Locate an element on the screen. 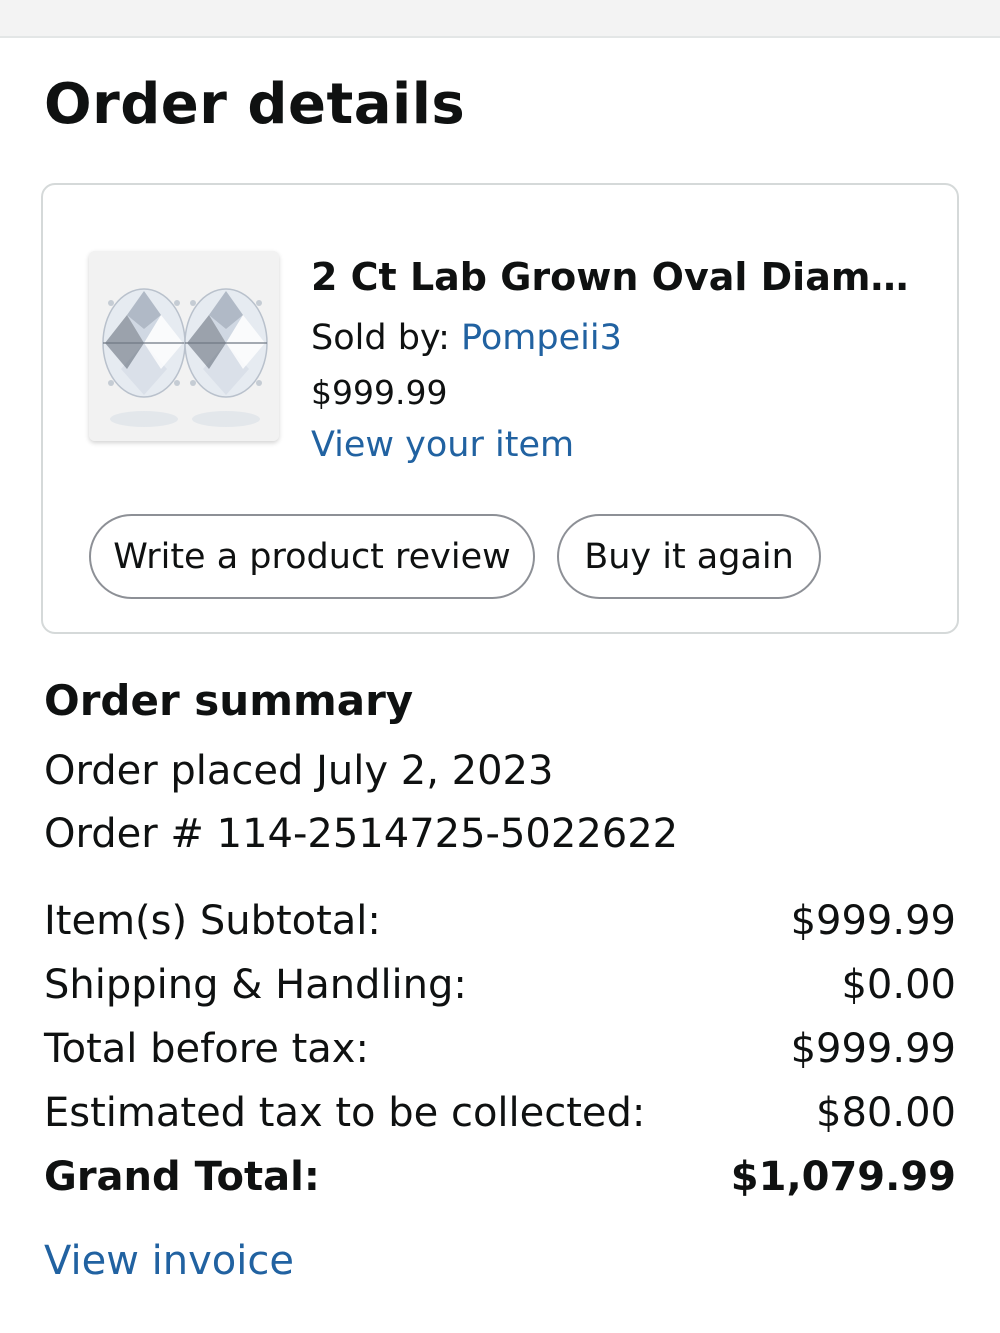  seller-link: Pompeii3 is located at coordinates (541, 338).